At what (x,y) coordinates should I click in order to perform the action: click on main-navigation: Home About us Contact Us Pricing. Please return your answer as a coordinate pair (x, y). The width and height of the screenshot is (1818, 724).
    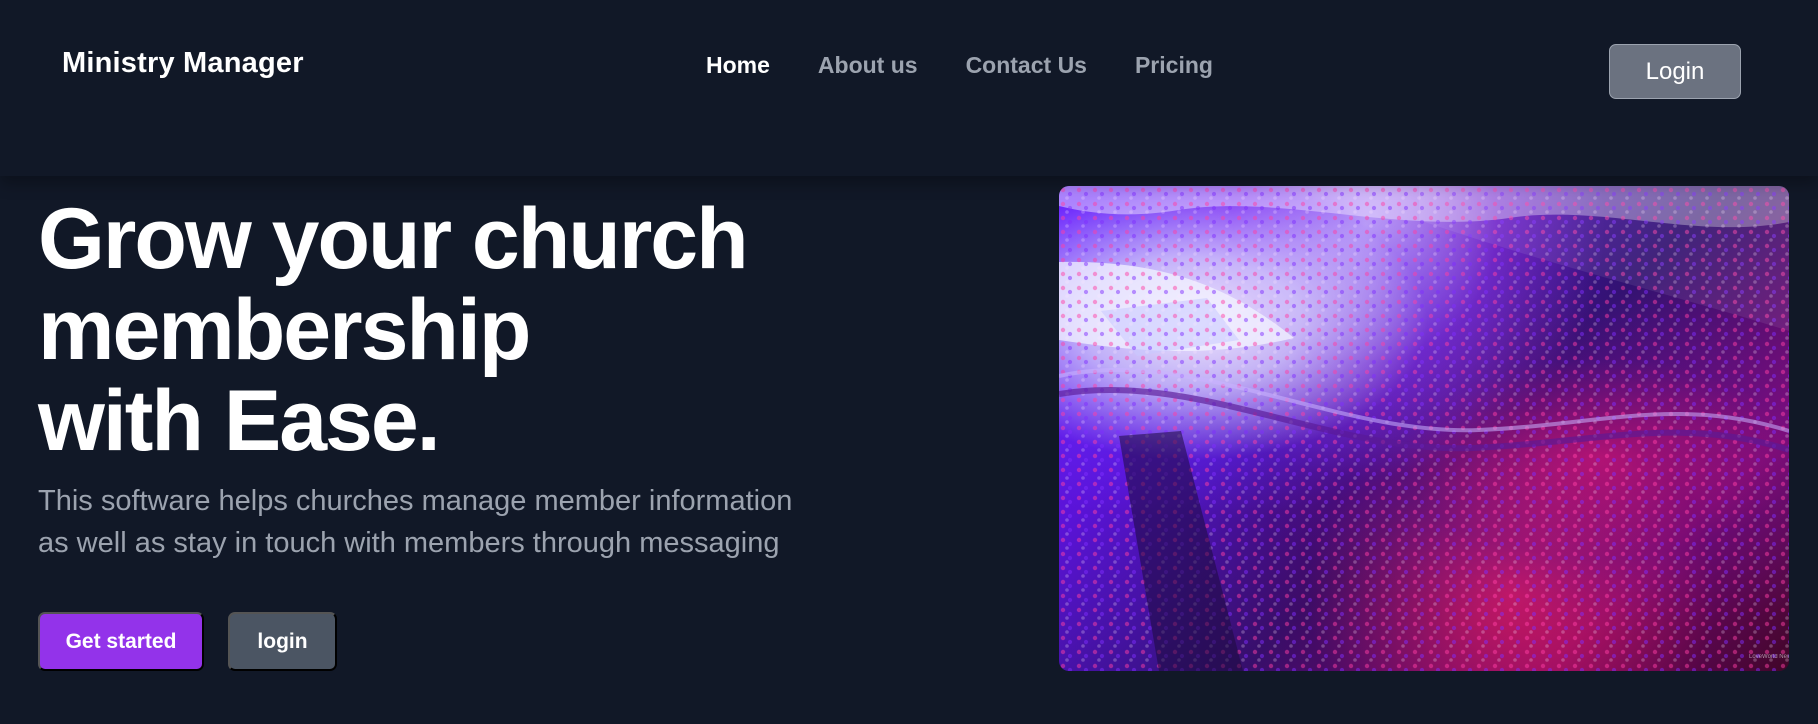
    Looking at the image, I should click on (959, 65).